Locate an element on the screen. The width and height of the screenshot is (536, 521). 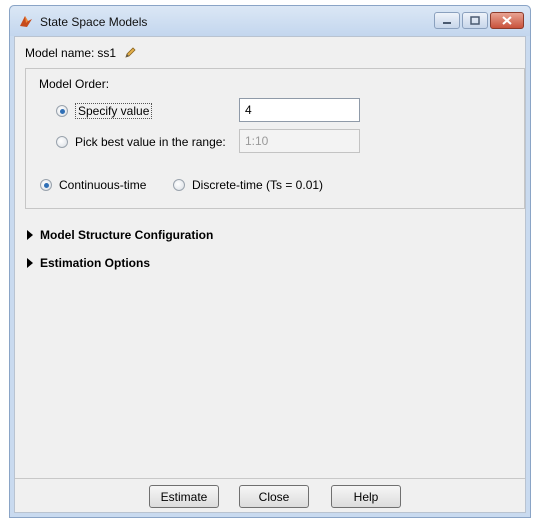
discrete-time-option: Discrete-time (Ts = 0.01) is located at coordinates (248, 185).